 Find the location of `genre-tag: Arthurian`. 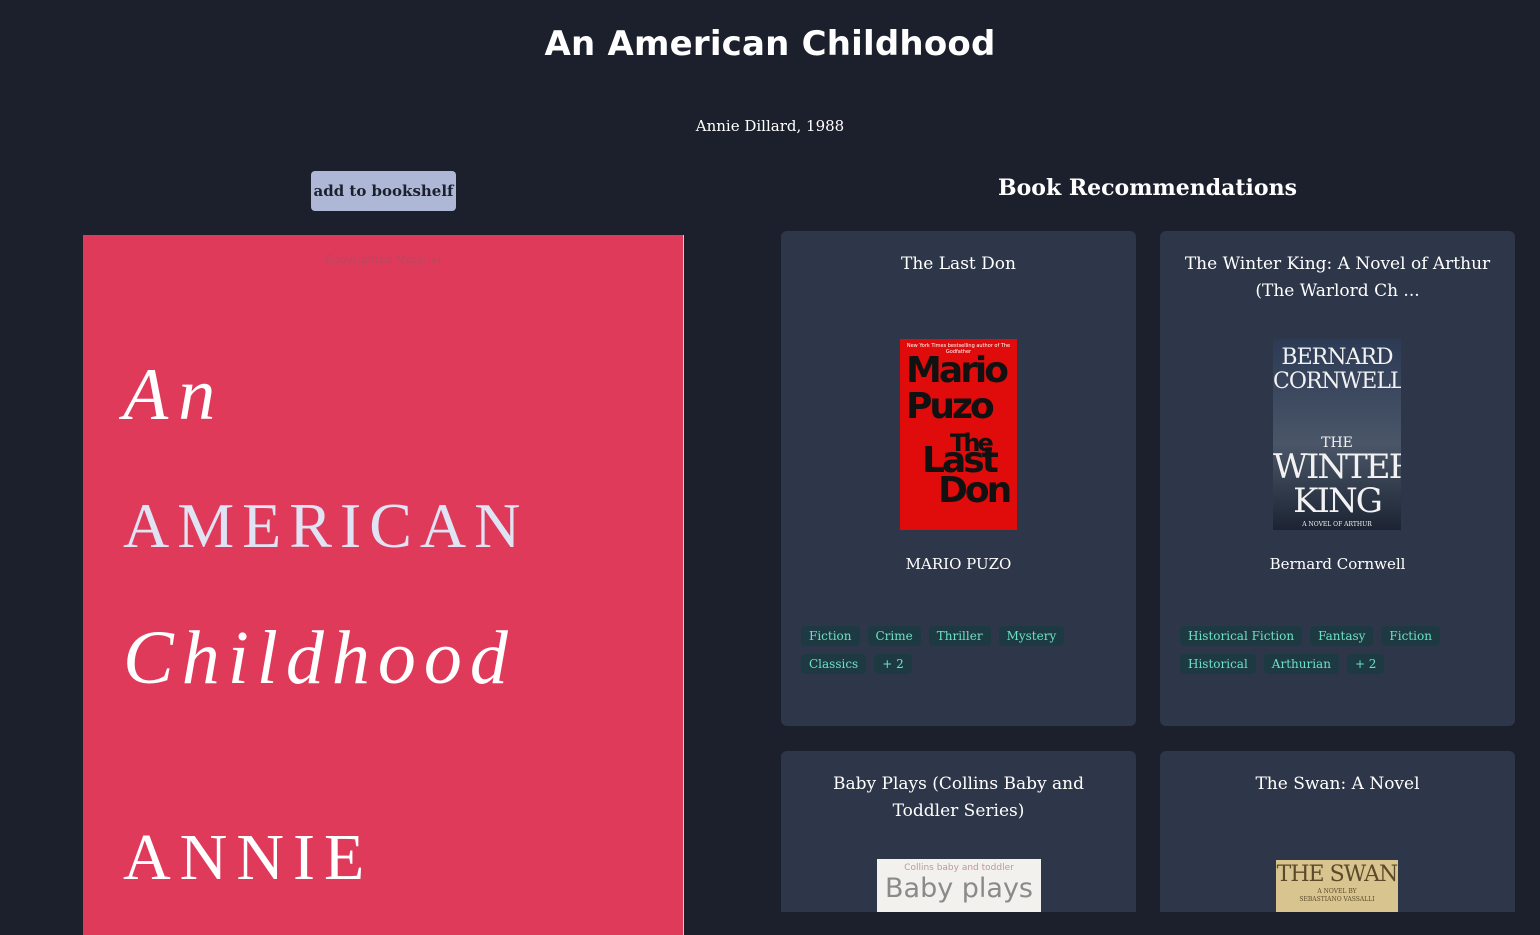

genre-tag: Arthurian is located at coordinates (1301, 664).